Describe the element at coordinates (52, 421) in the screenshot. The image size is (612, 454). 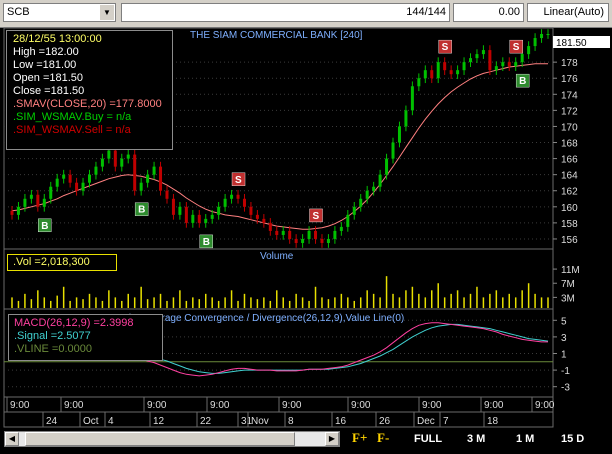
I see `time-bottom-label: 24` at that location.